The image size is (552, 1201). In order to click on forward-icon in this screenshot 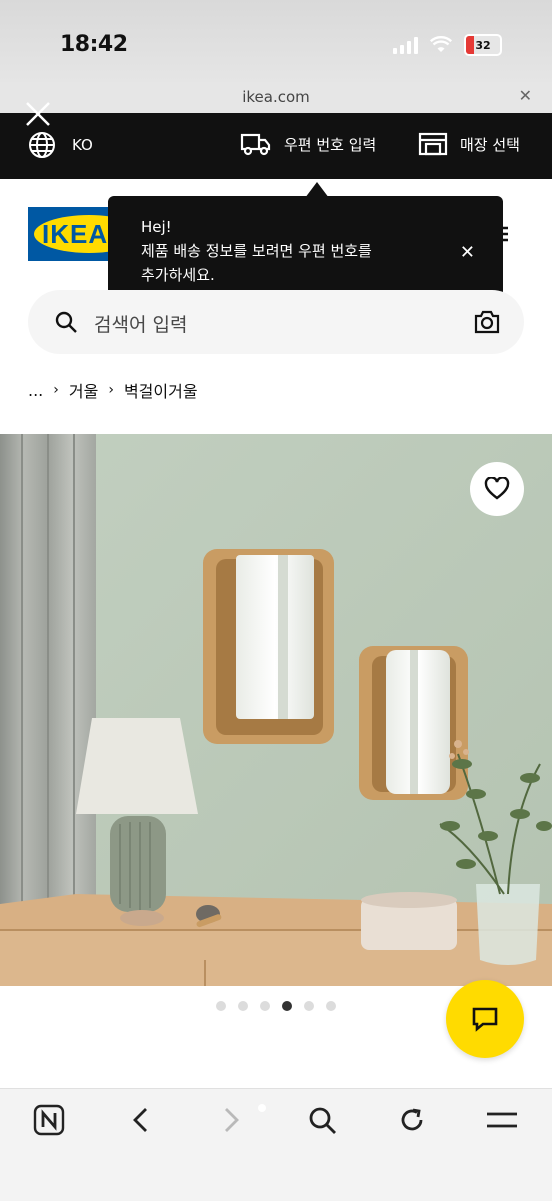, I will do `click(232, 1120)`.